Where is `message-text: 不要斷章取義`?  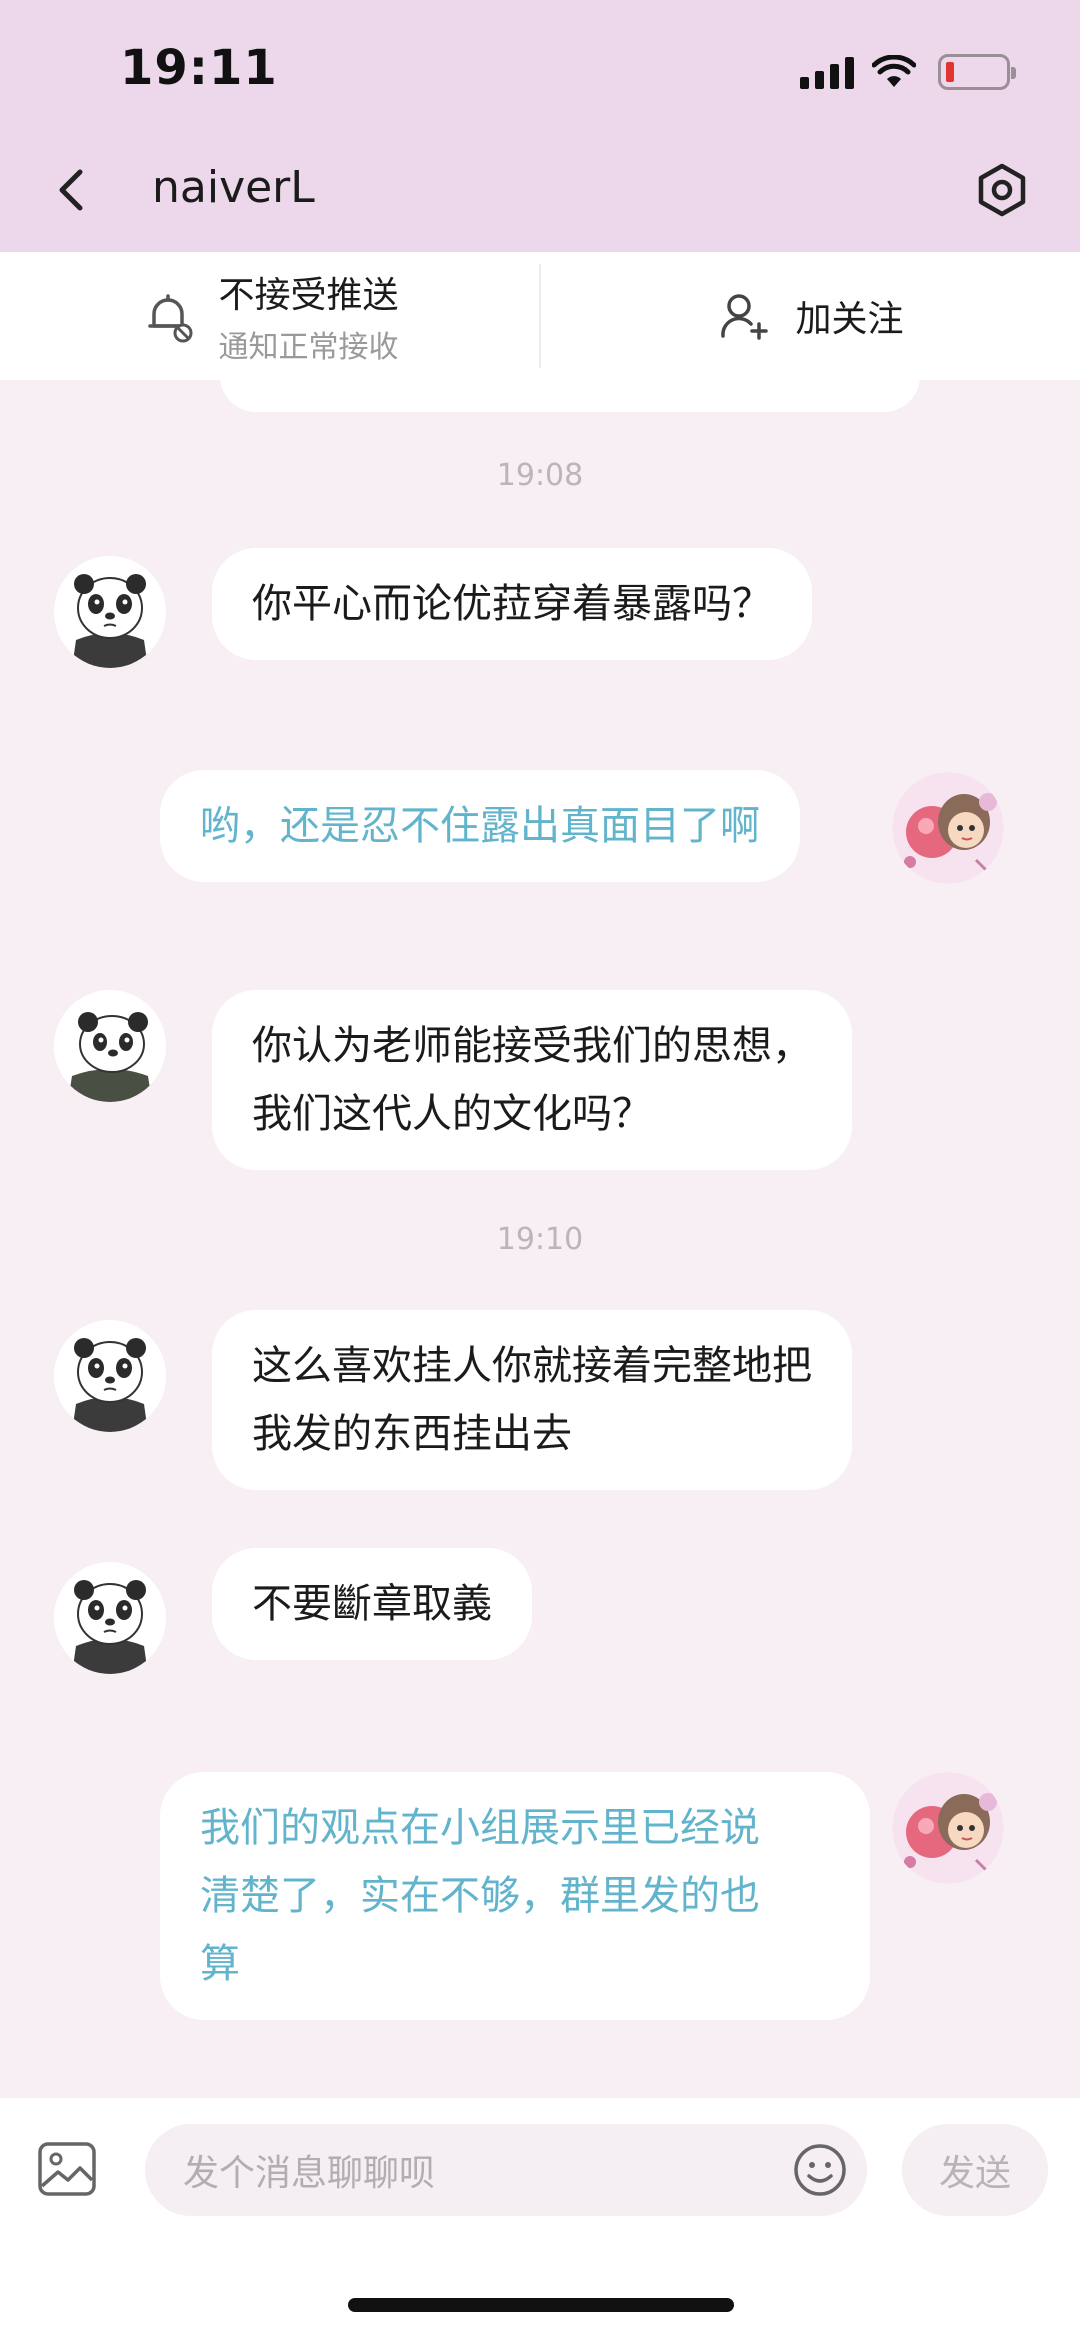
message-text: 不要斷章取義 is located at coordinates (372, 1604).